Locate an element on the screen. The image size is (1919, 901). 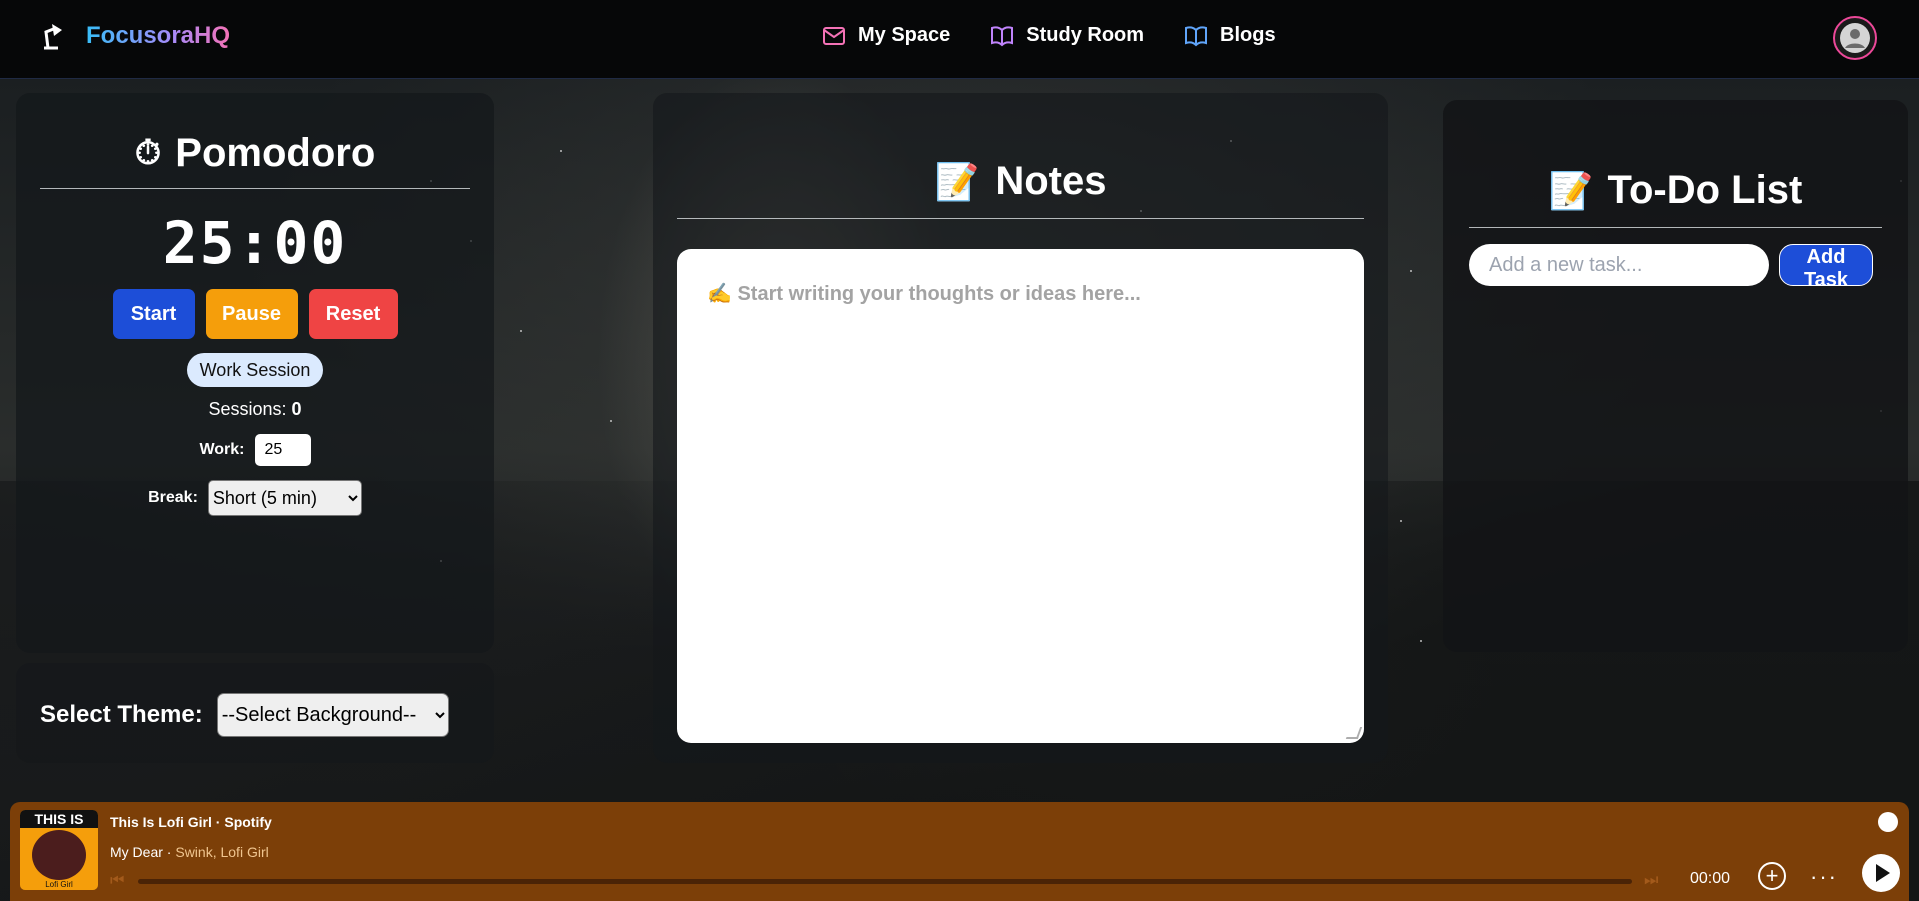
playlist-title: This Is Lofi Girl · Spotify is located at coordinates (191, 822).